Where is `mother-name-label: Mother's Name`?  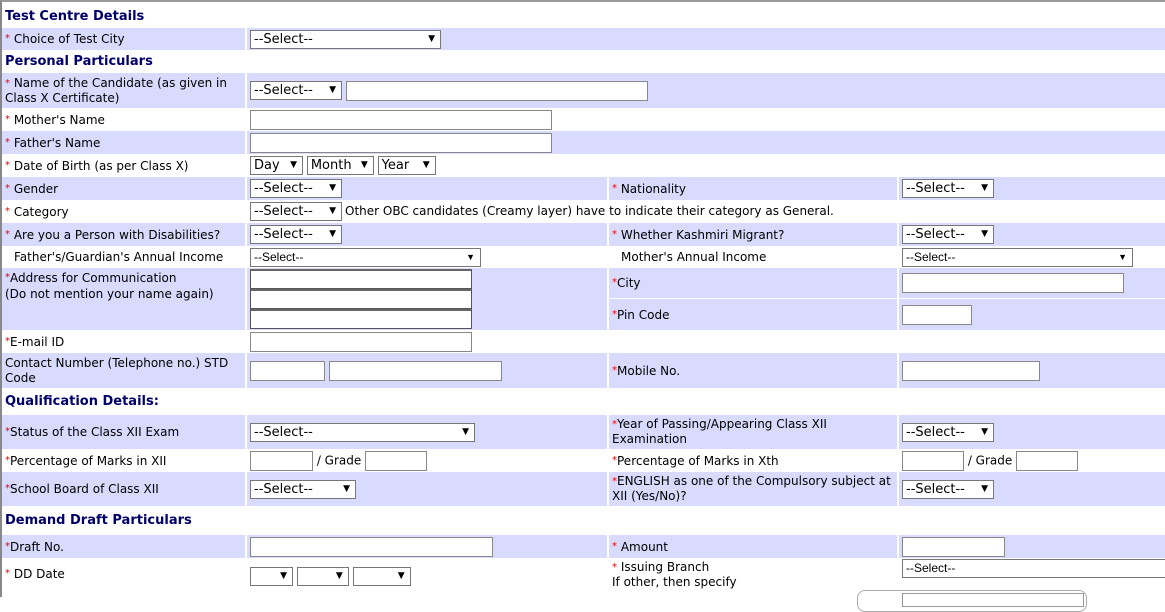
mother-name-label: Mother's Name is located at coordinates (59, 119).